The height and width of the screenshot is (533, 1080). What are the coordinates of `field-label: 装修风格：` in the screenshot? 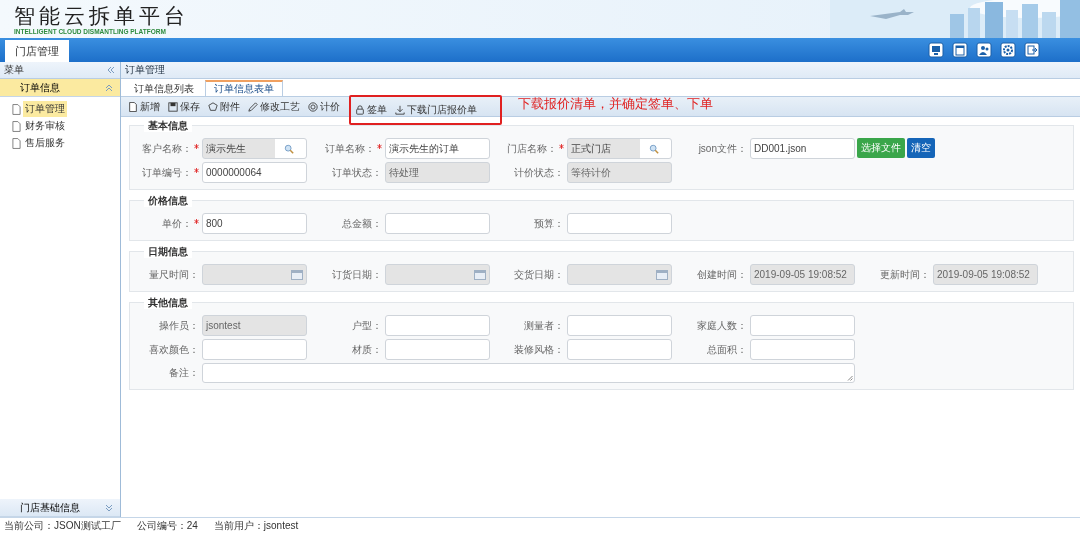 It's located at (539, 349).